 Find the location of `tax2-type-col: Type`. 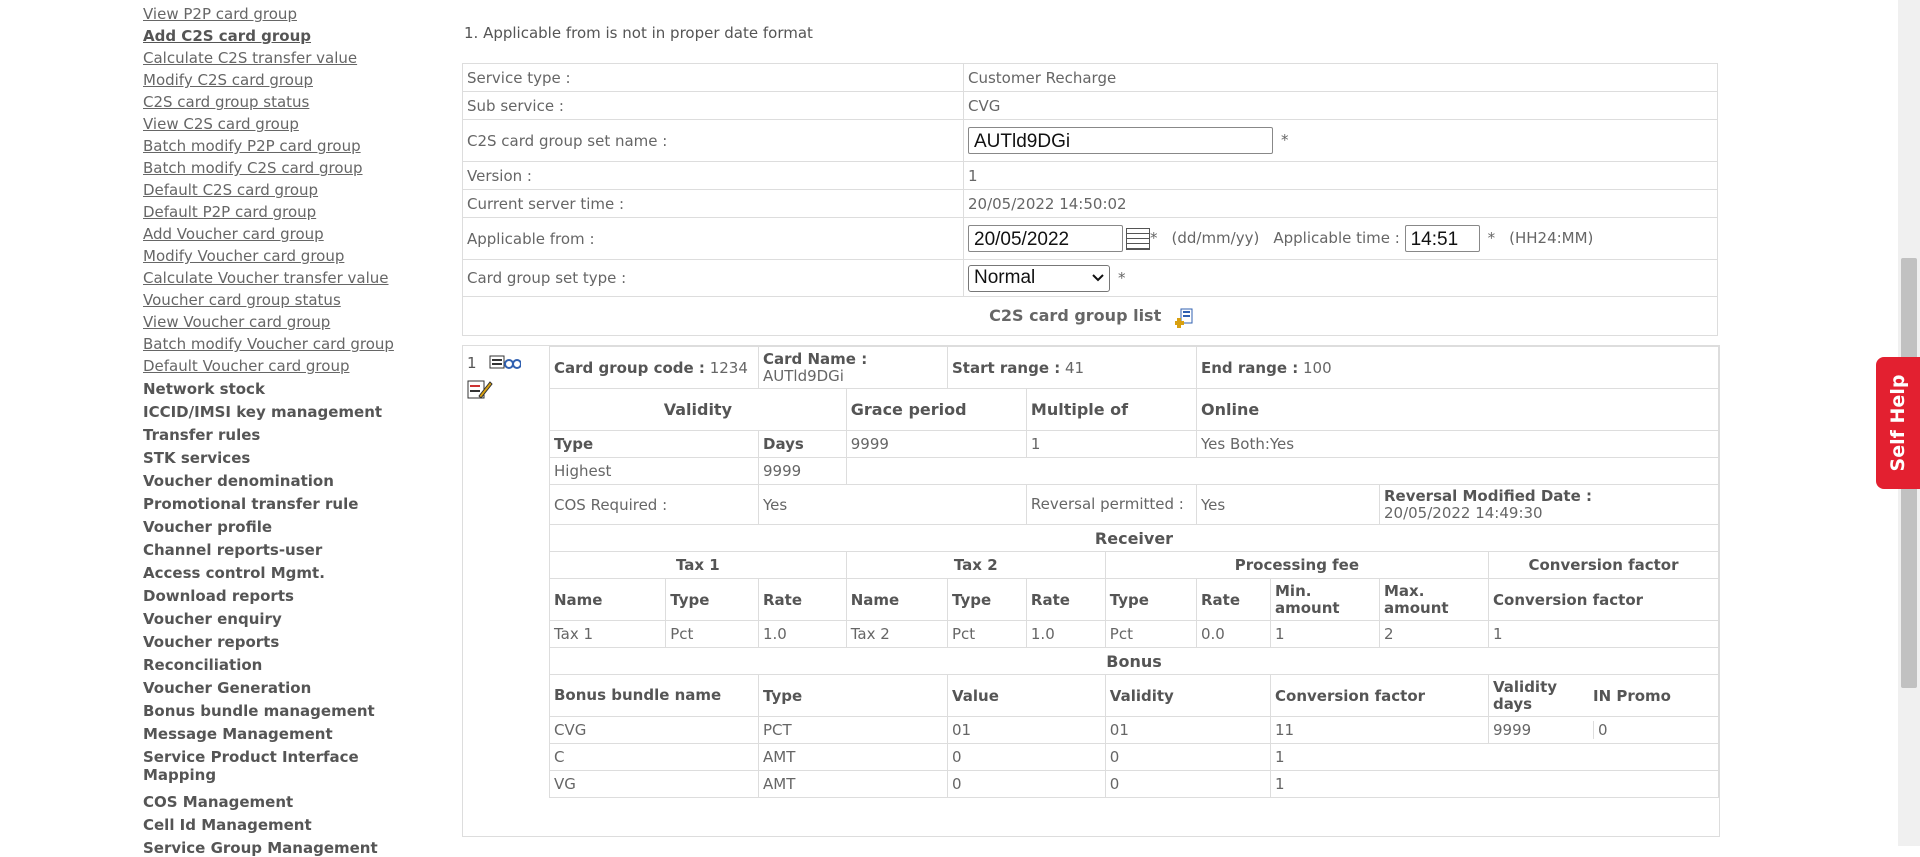

tax2-type-col: Type is located at coordinates (987, 599).